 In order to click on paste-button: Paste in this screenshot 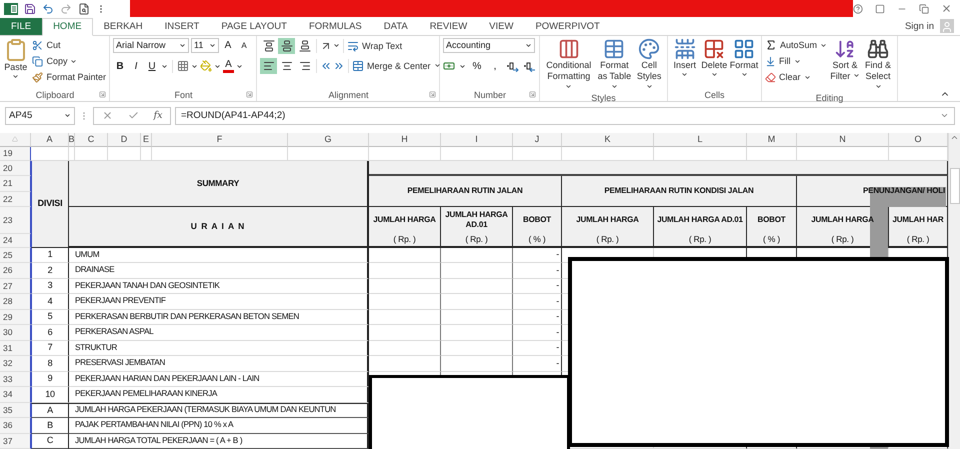, I will do `click(15, 63)`.